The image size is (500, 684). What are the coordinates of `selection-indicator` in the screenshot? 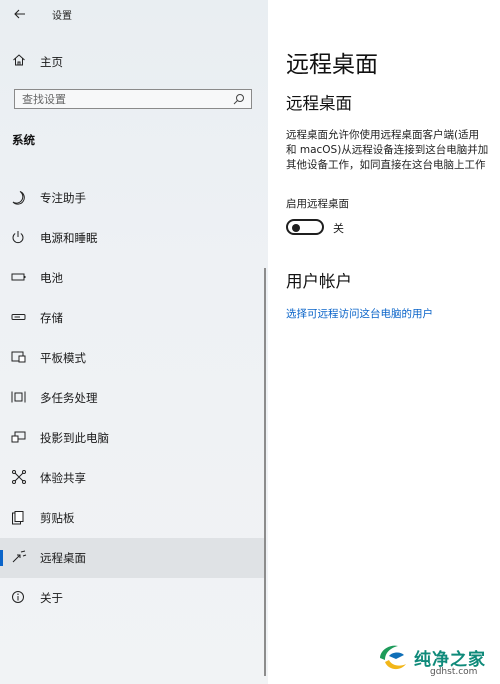 It's located at (1, 558).